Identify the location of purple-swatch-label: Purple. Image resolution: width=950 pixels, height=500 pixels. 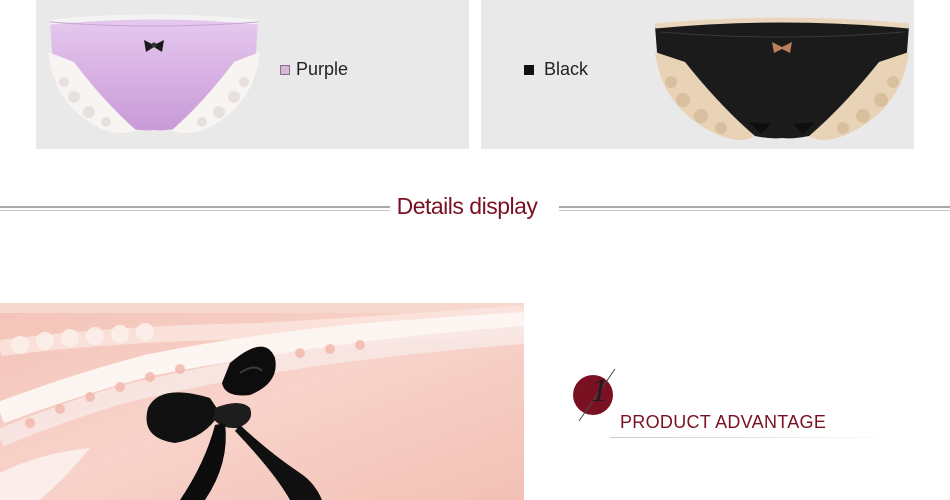
(314, 69).